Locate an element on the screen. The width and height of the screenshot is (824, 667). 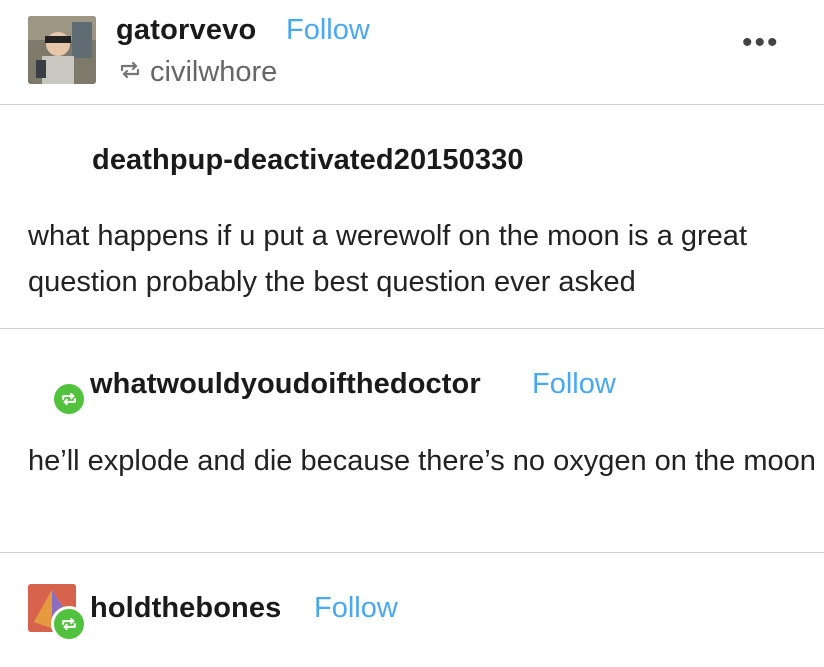
username: gatorvevo is located at coordinates (186, 30).